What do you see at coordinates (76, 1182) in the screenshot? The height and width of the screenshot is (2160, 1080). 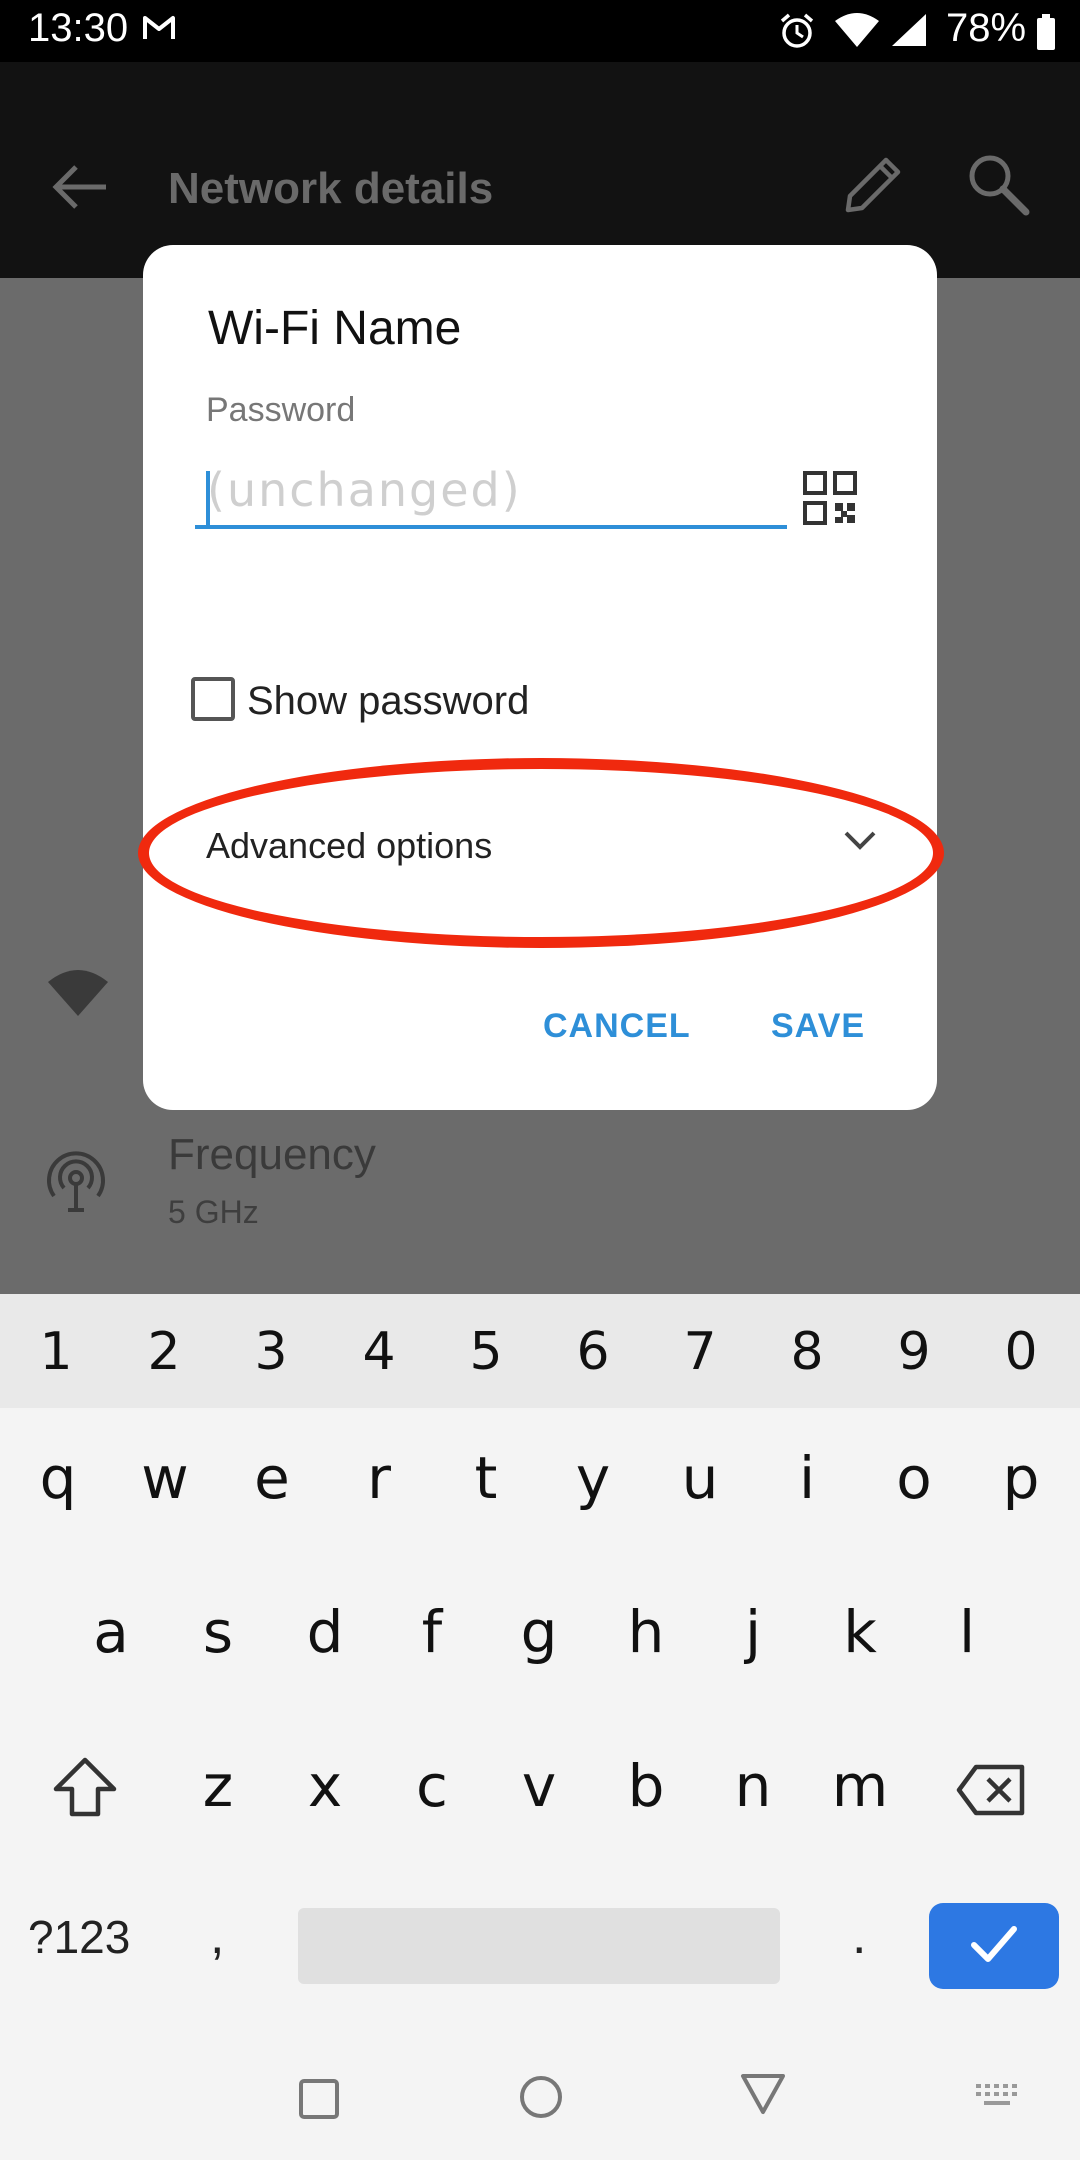 I see `antenna-icon` at bounding box center [76, 1182].